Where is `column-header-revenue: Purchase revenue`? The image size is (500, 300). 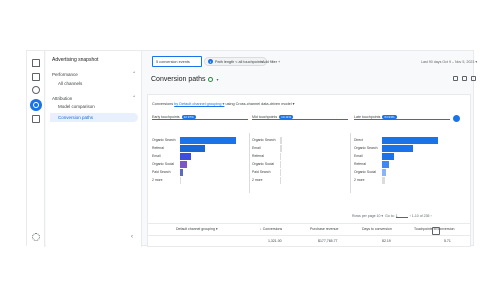 column-header-revenue: Purchase revenue is located at coordinates (324, 229).